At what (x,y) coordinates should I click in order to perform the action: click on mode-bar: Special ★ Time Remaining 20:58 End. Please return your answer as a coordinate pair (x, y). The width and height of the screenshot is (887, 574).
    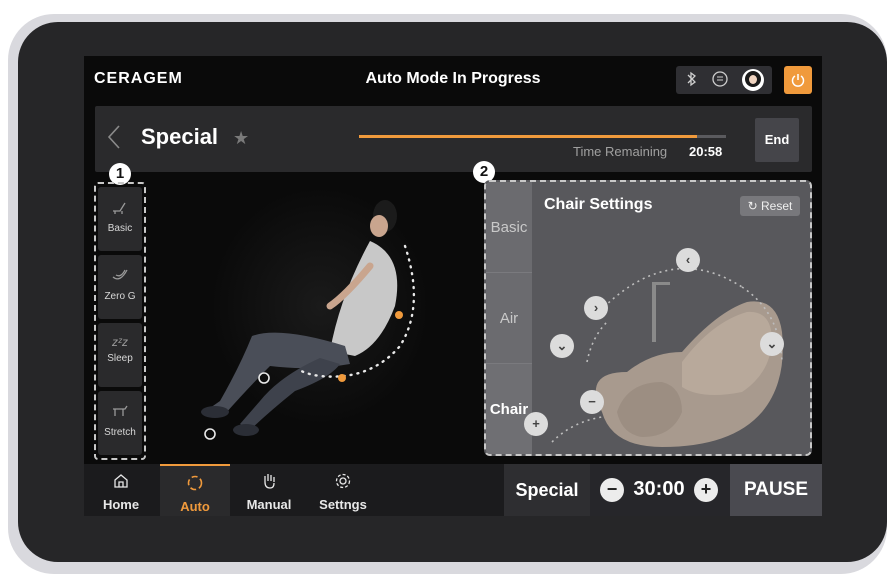
    Looking at the image, I should click on (453, 139).